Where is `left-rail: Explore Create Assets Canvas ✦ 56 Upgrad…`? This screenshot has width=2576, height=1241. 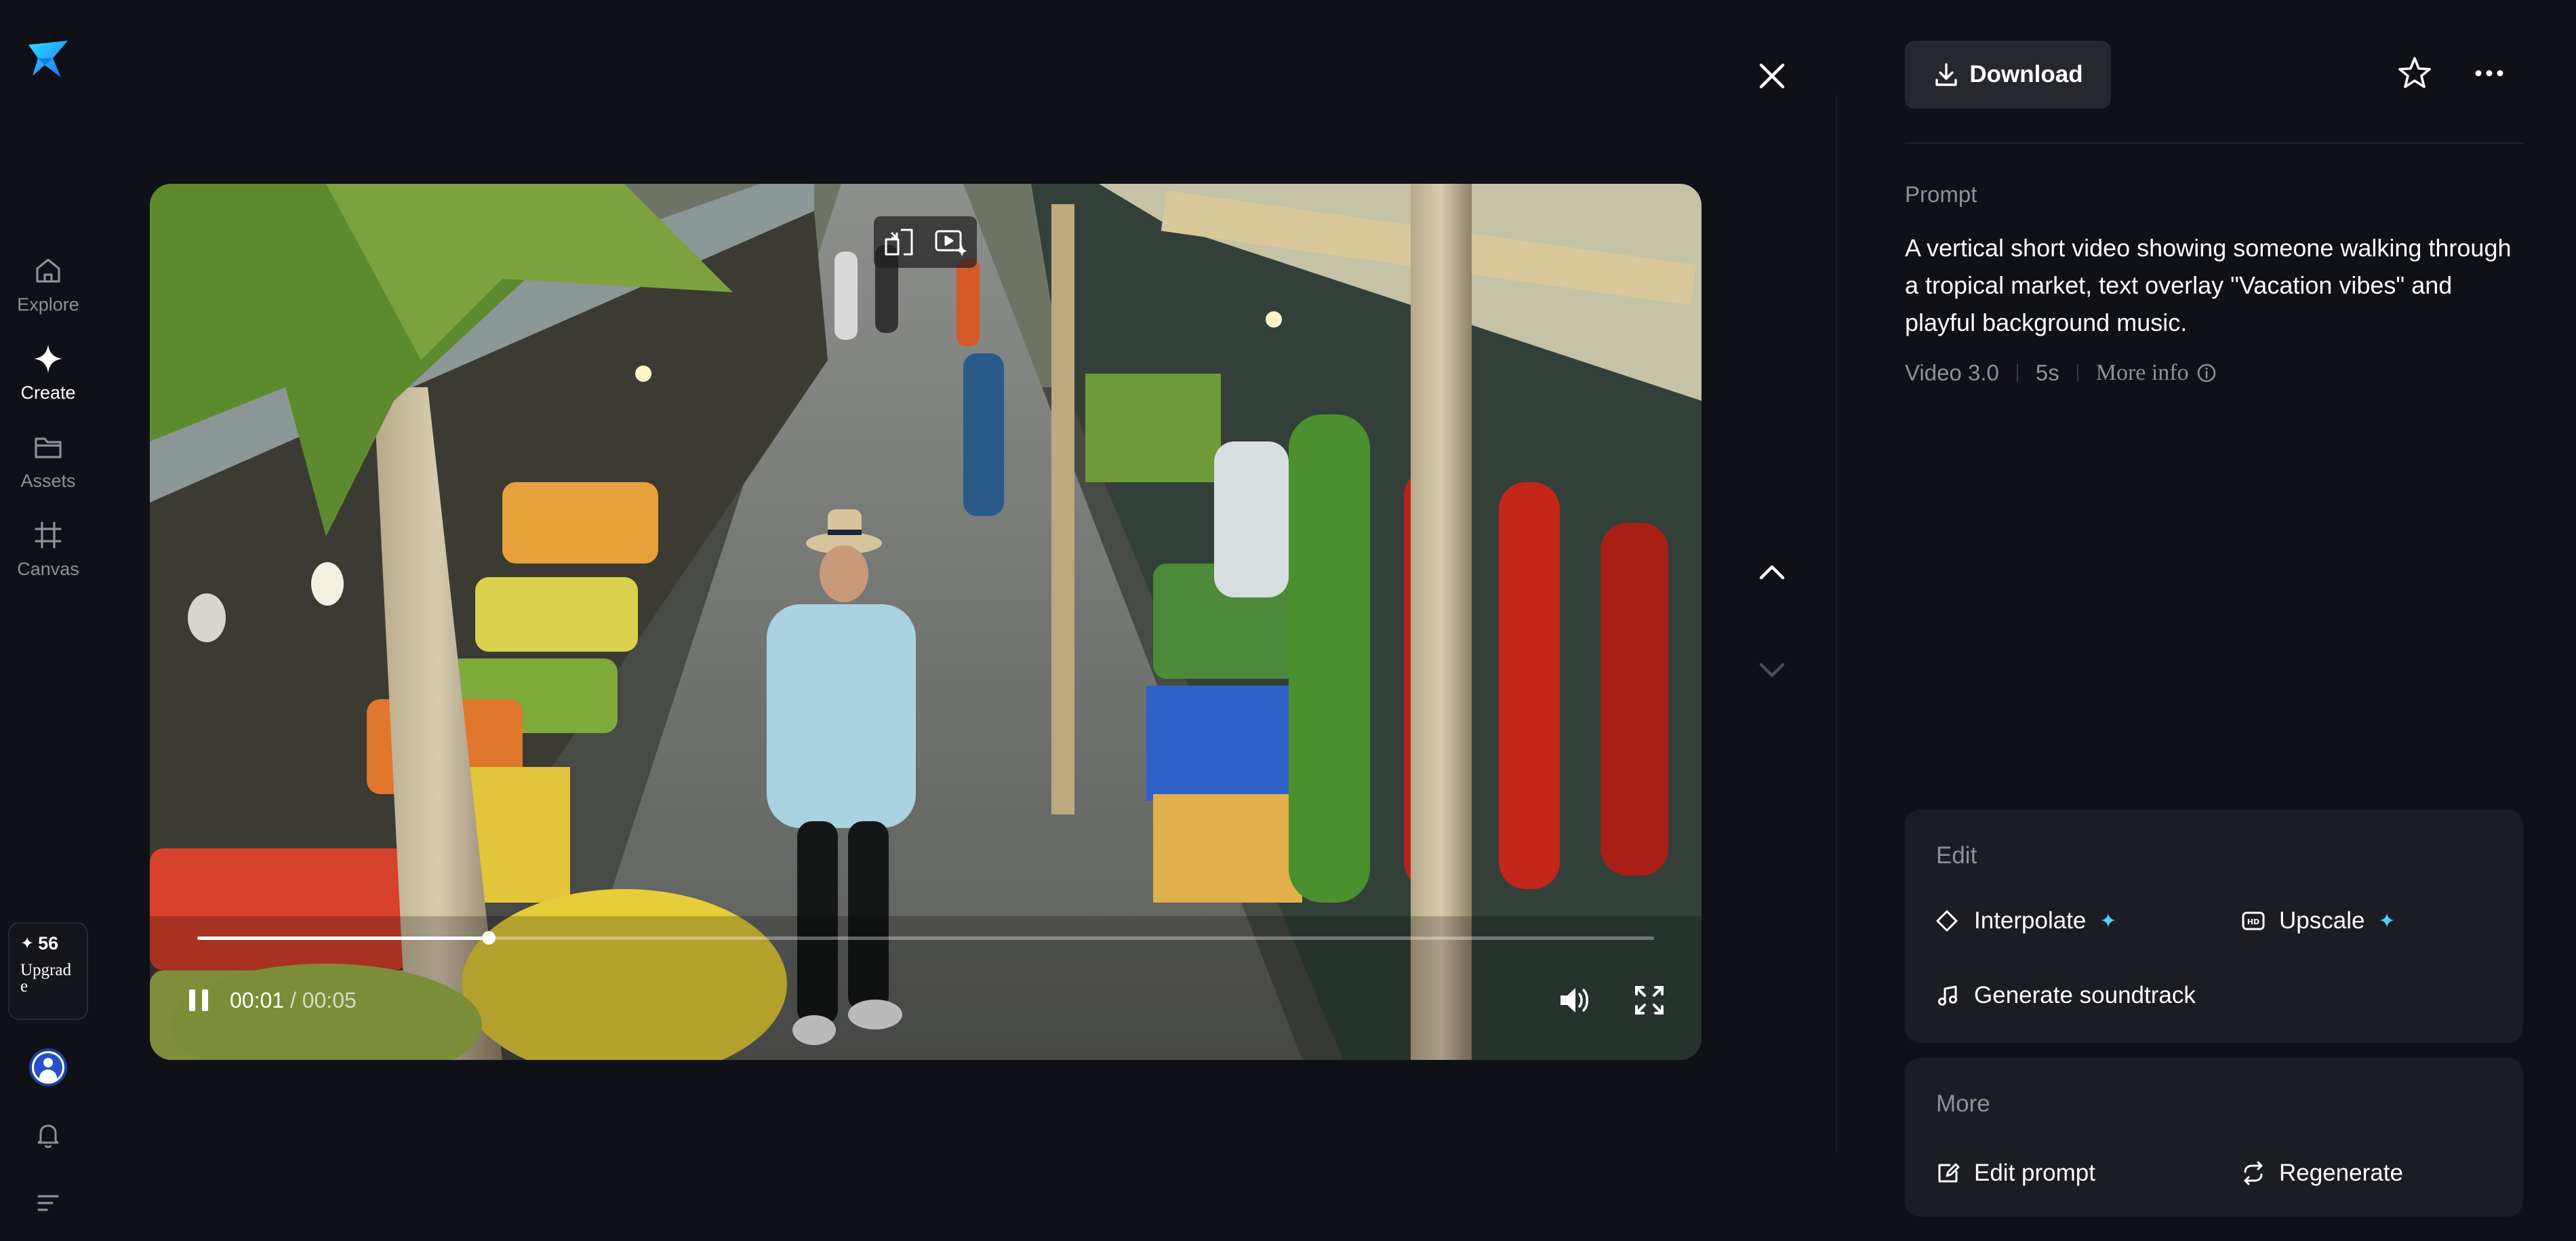
left-rail: Explore Create Assets Canvas ✦ 56 Upgrad… is located at coordinates (48, 620).